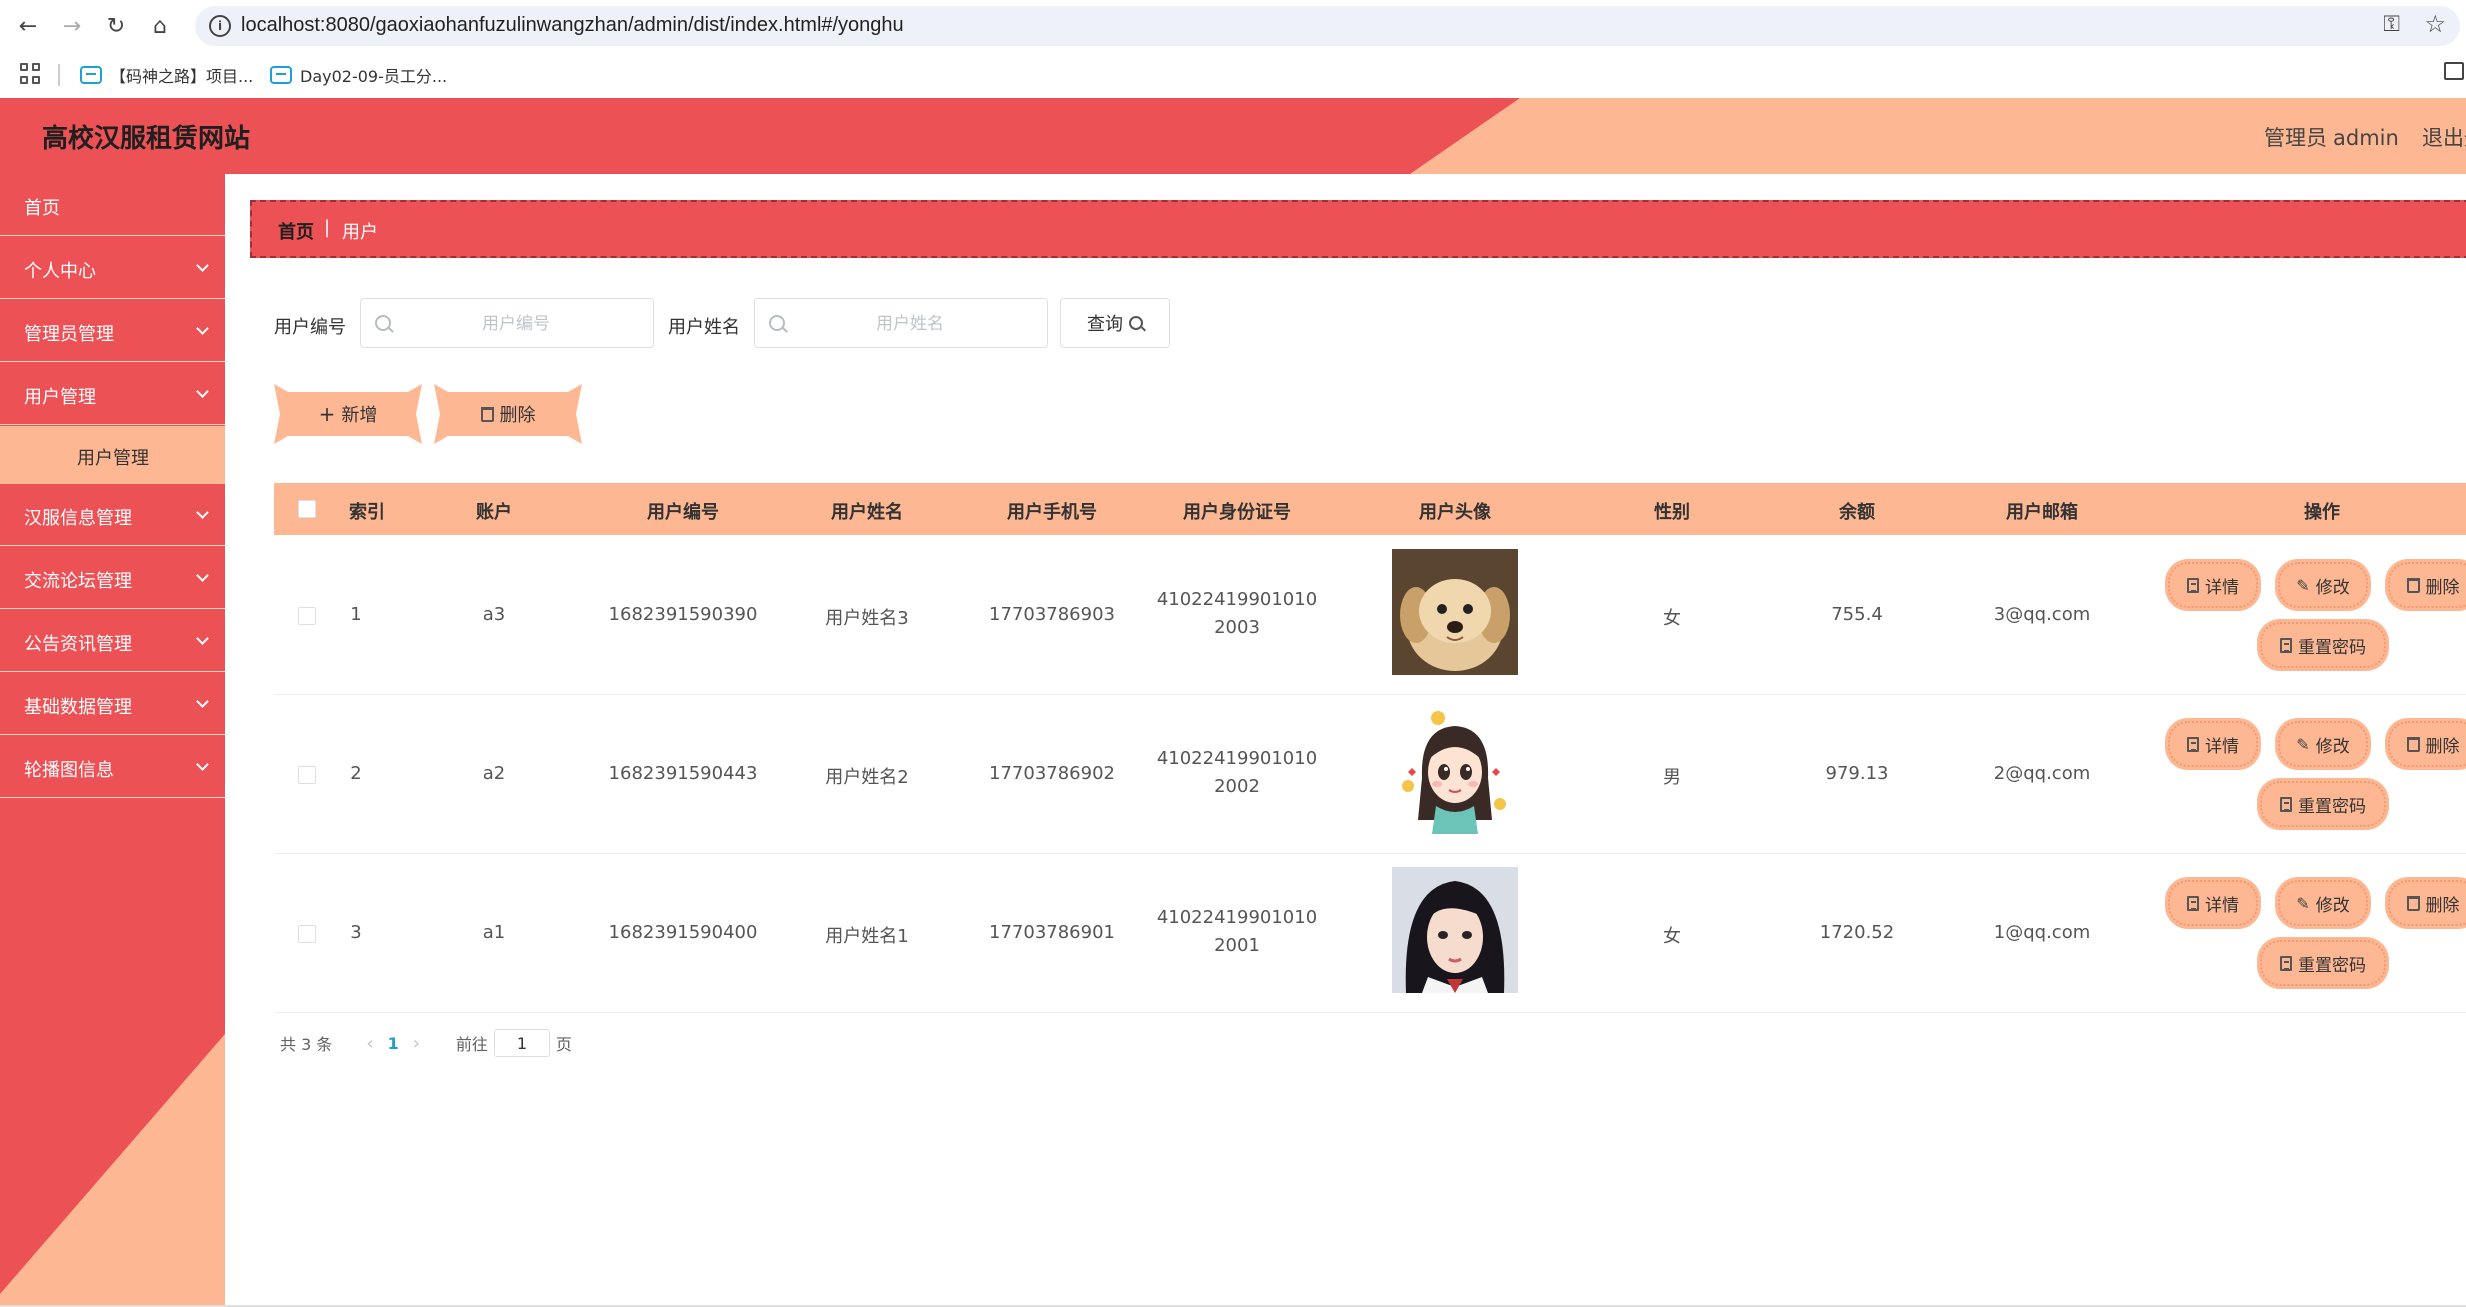  What do you see at coordinates (2442, 905) in the screenshot?
I see `row-delete-label: 删除` at bounding box center [2442, 905].